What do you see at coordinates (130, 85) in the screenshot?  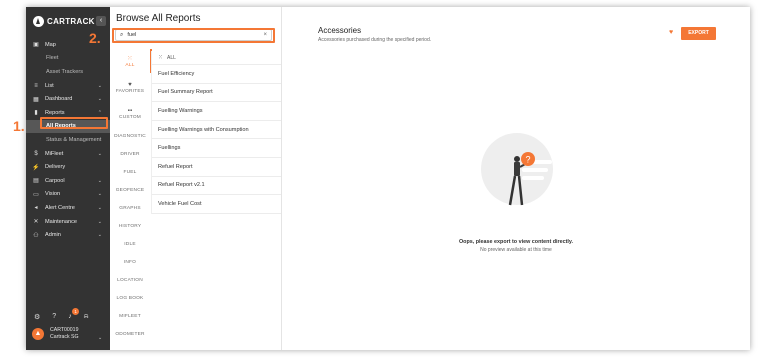 I see `favorites-icon: ♥` at bounding box center [130, 85].